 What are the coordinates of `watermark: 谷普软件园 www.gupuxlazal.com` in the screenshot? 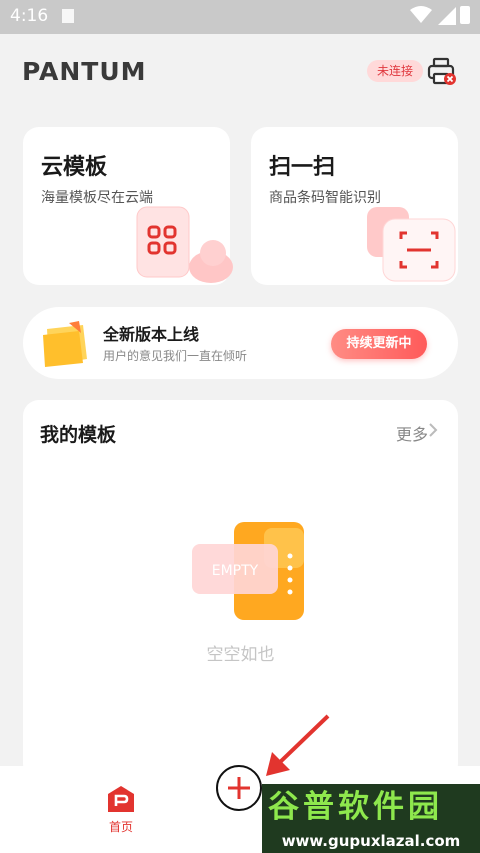 It's located at (371, 818).